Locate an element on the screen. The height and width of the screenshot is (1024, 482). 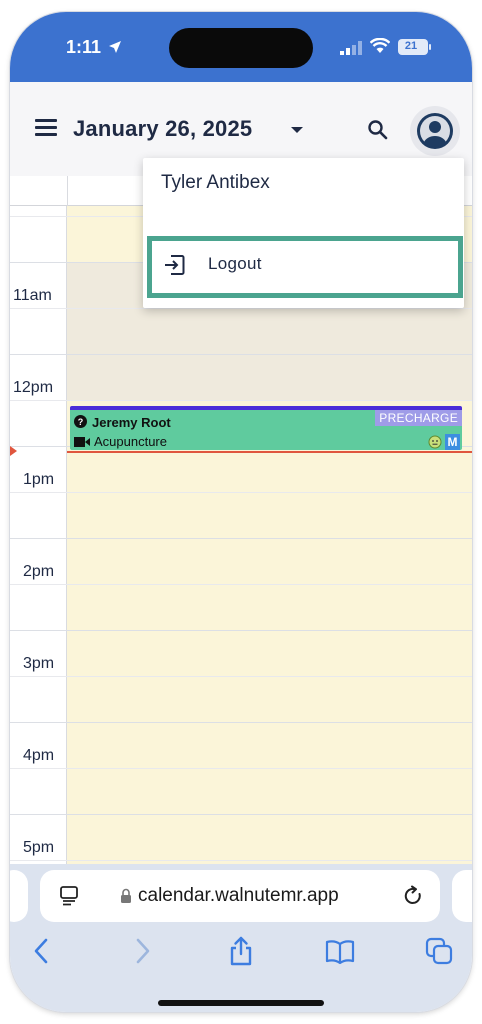
avatar-button is located at coordinates (435, 131).